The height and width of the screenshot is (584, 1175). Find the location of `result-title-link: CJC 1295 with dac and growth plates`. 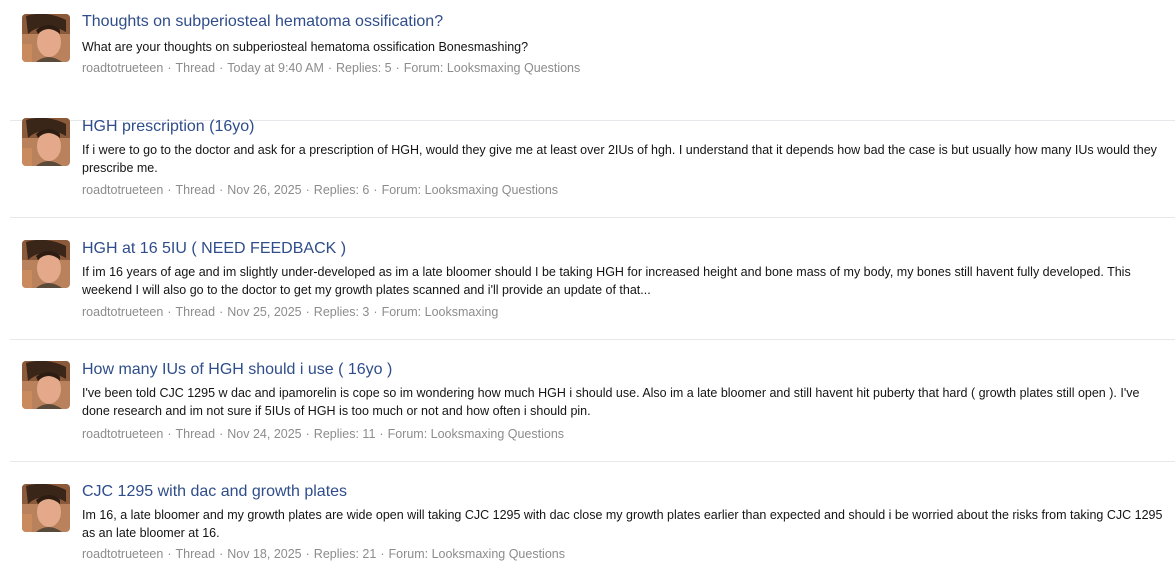

result-title-link: CJC 1295 with dac and growth plates is located at coordinates (214, 492).